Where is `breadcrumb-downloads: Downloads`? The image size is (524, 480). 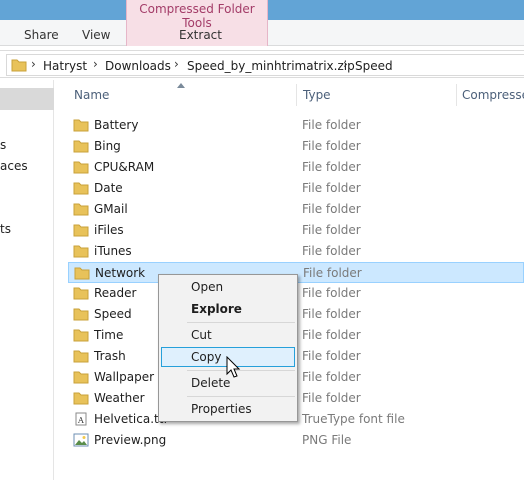
breadcrumb-downloads: Downloads is located at coordinates (138, 66).